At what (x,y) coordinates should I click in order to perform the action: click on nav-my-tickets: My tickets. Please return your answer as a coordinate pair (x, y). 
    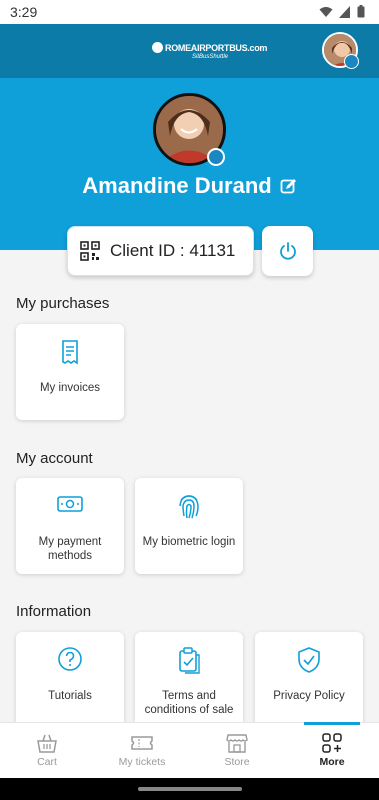
    Looking at the image, I should click on (142, 751).